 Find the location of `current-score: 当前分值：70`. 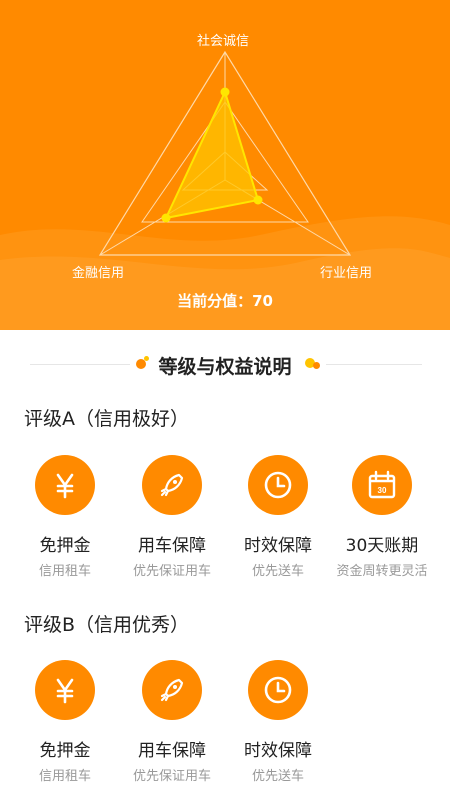

current-score: 当前分值：70 is located at coordinates (225, 301).